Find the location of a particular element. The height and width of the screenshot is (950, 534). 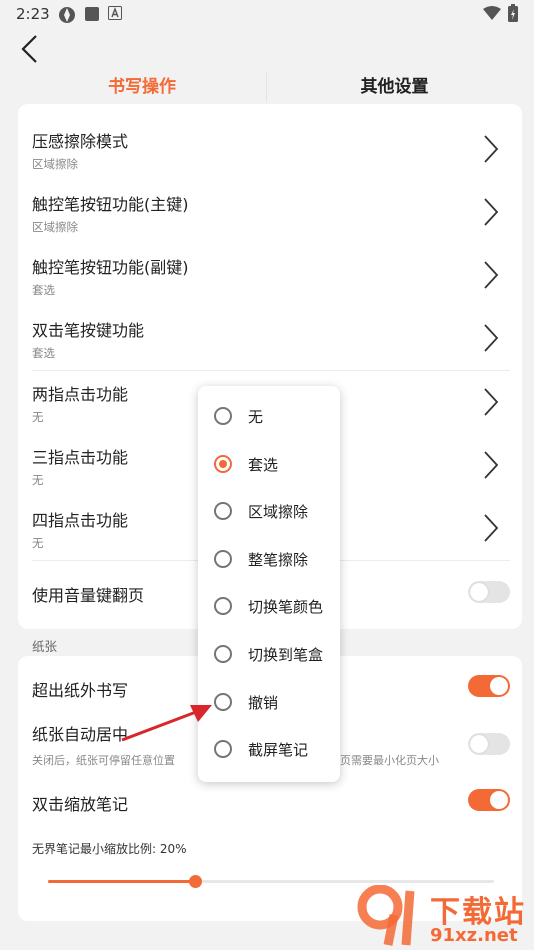

back-arrow-icon is located at coordinates (31, 49).